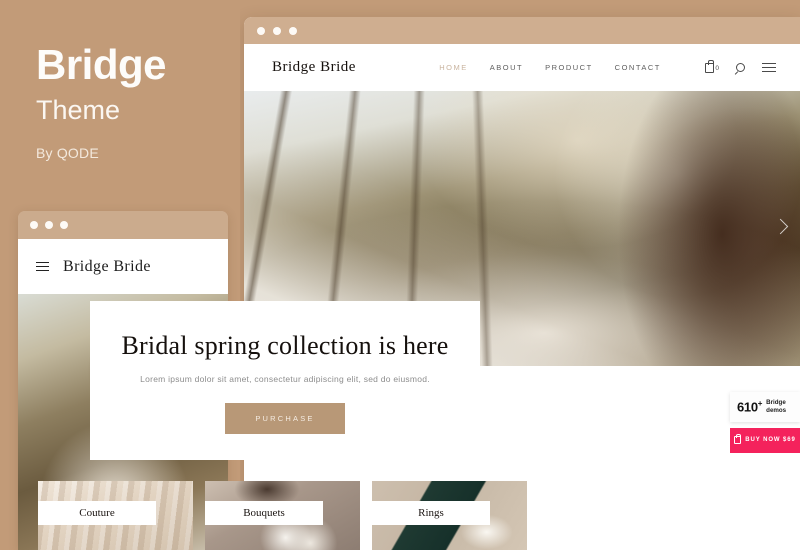  I want to click on buy-now-label: BUY NOW $69, so click(770, 440).